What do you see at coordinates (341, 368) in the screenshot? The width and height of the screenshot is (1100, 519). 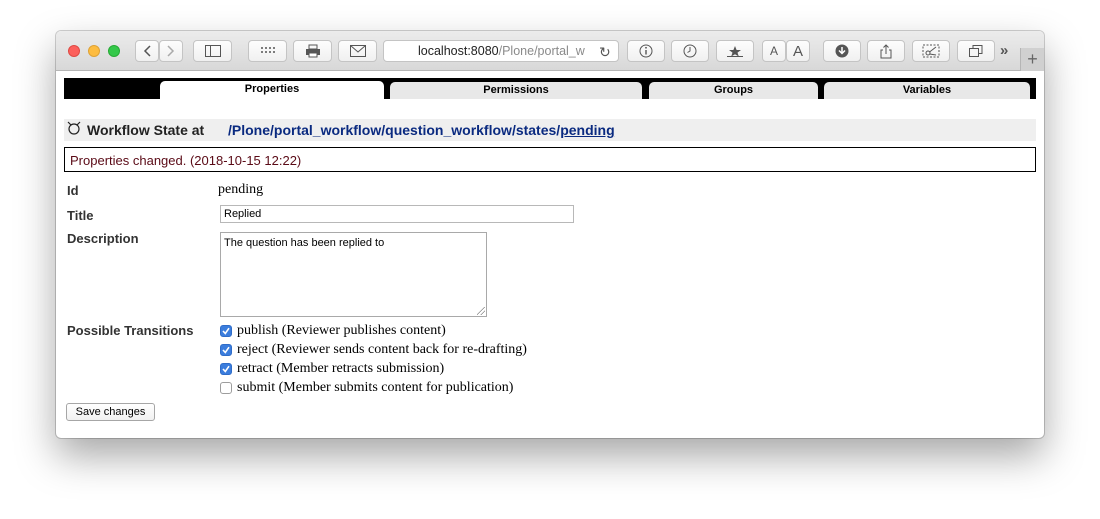 I see `transition-label: retract (Member retracts submission)` at bounding box center [341, 368].